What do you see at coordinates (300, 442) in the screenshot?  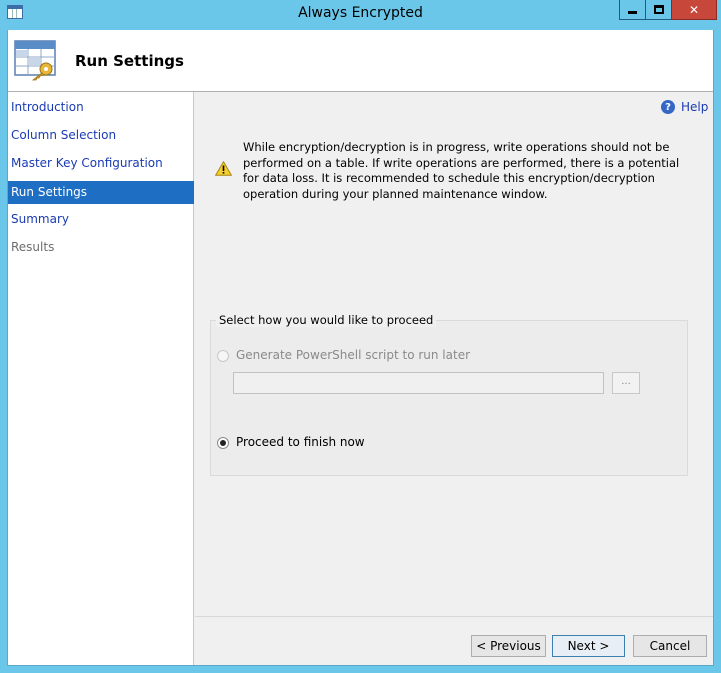 I see `proceed-now-label: Proceed to finish now` at bounding box center [300, 442].